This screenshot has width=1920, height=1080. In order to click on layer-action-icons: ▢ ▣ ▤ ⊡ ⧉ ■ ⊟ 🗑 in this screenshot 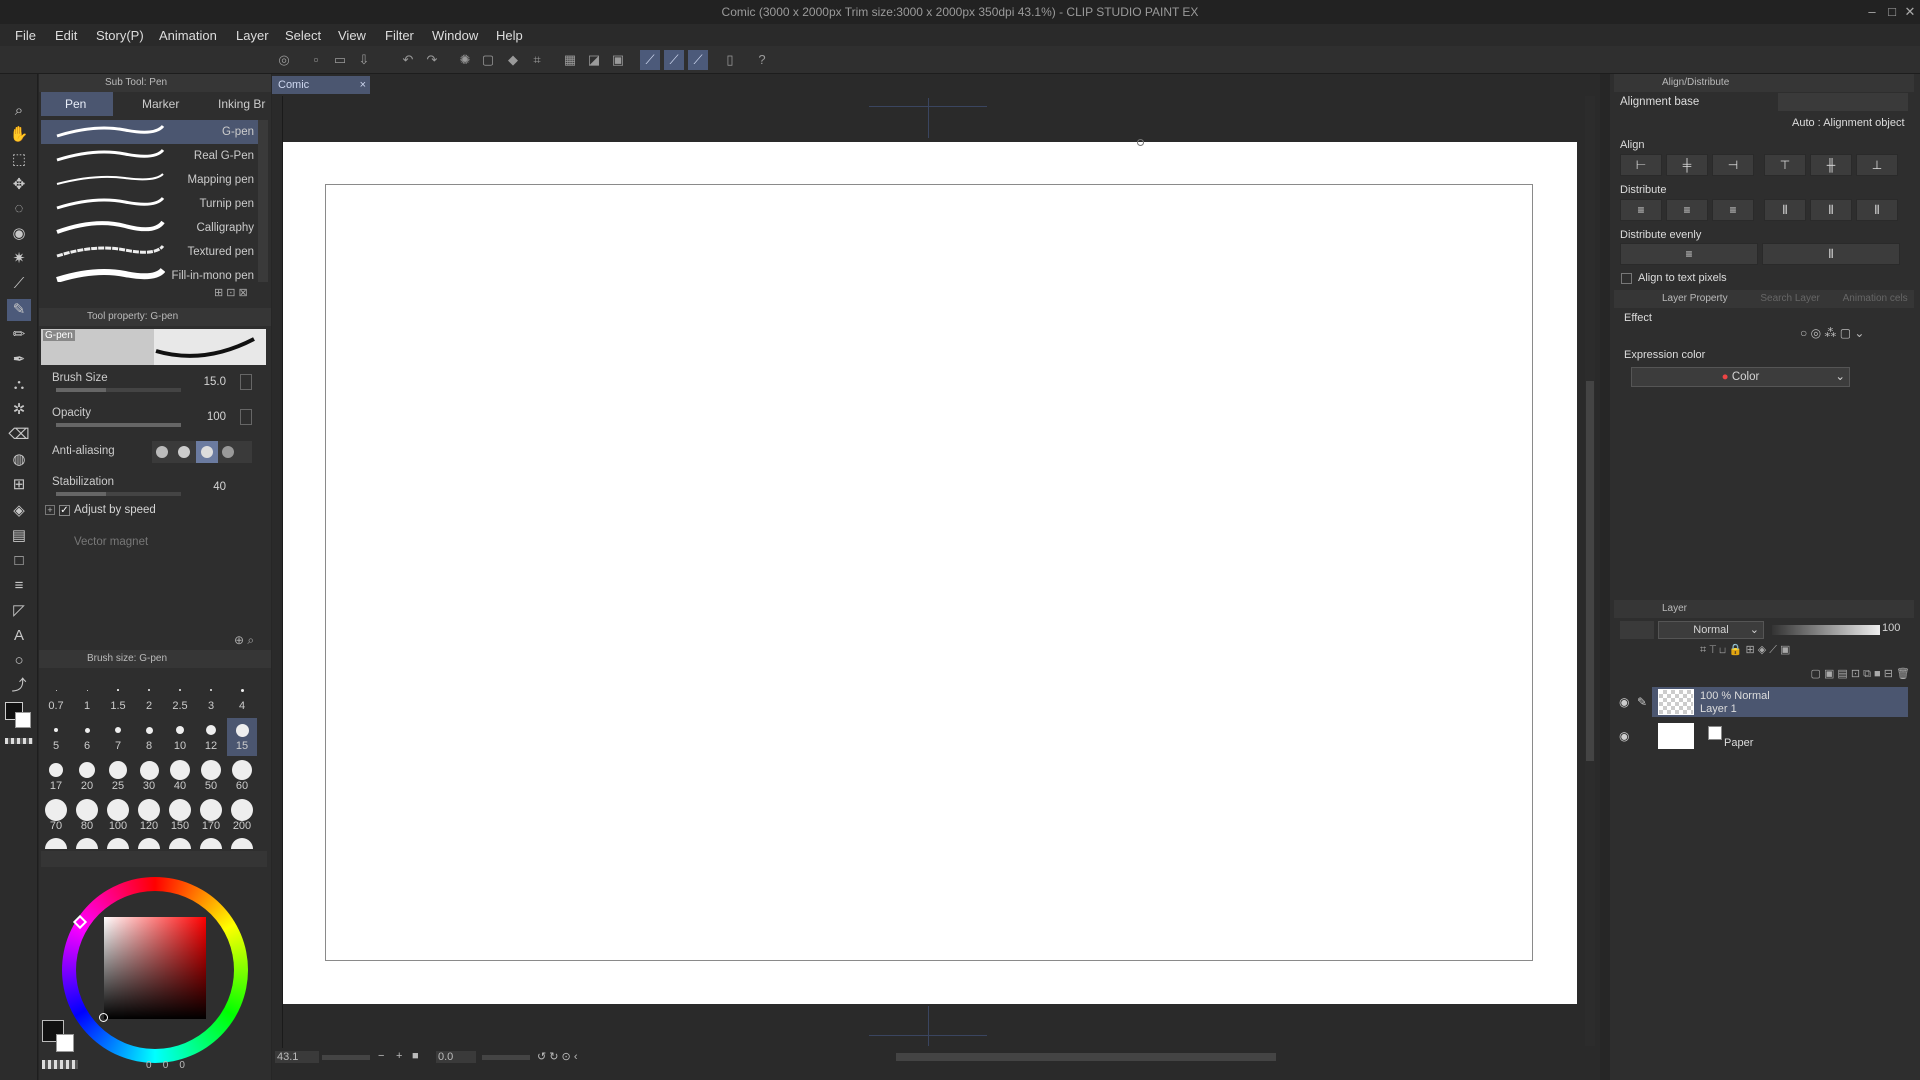, I will do `click(1765, 675)`.